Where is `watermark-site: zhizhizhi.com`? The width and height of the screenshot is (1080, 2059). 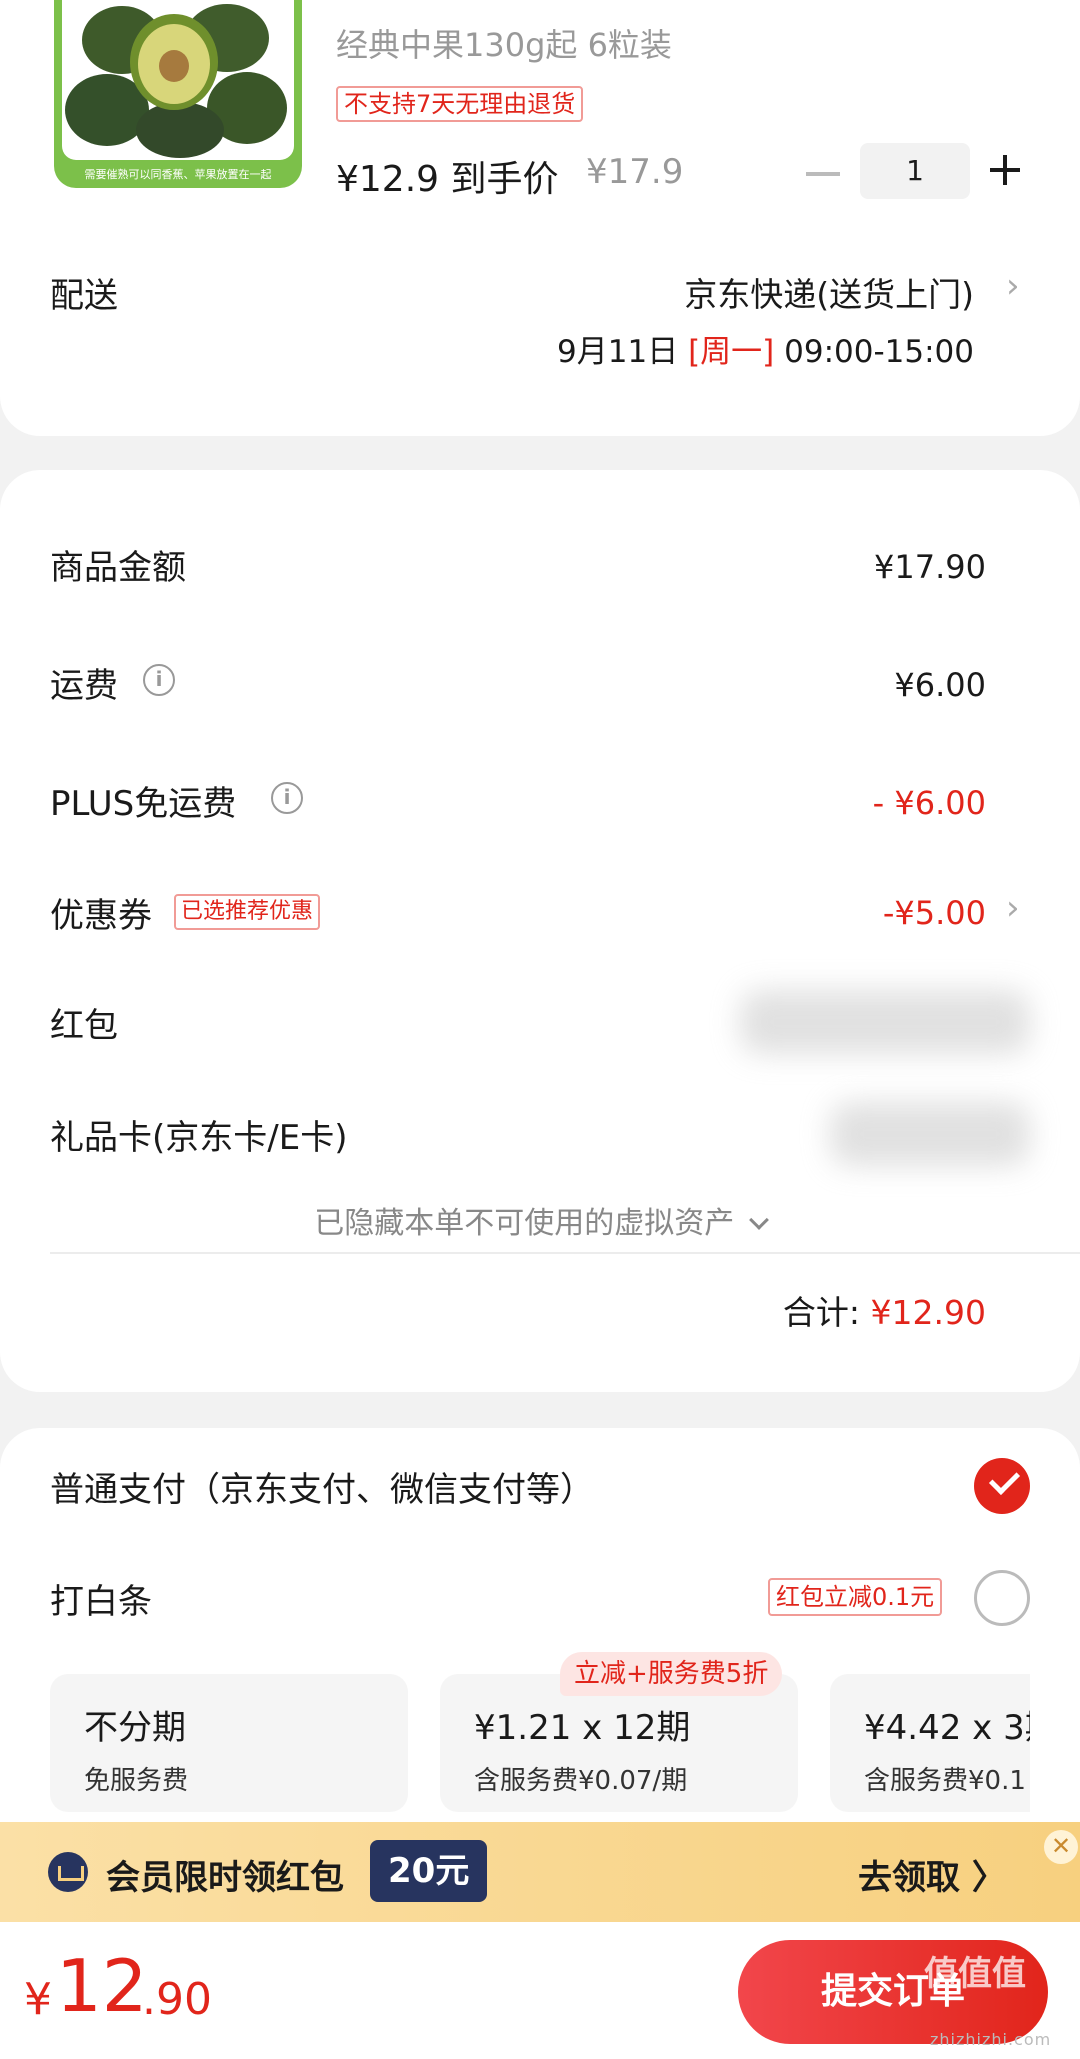 watermark-site: zhizhizhi.com is located at coordinates (991, 2039).